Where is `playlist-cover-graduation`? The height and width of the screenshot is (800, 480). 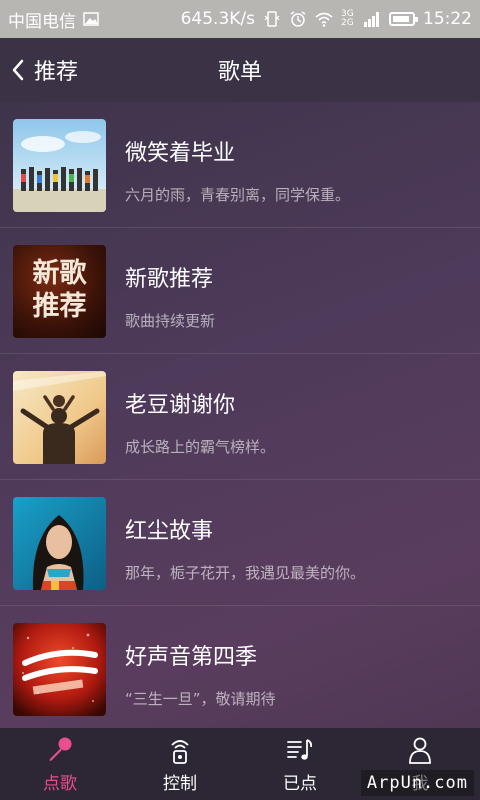
playlist-cover-graduation is located at coordinates (59, 165).